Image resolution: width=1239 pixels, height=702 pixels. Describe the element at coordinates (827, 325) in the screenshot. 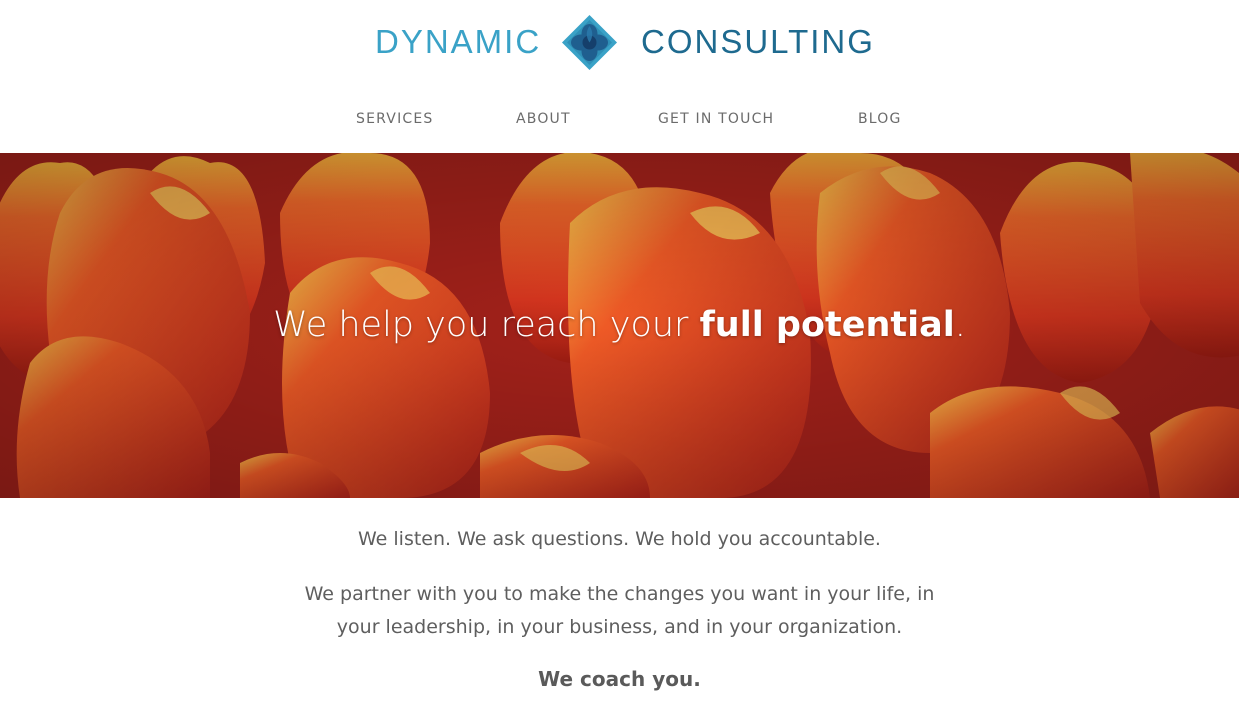

I see `hero-tagline-emphasis: full potential` at that location.